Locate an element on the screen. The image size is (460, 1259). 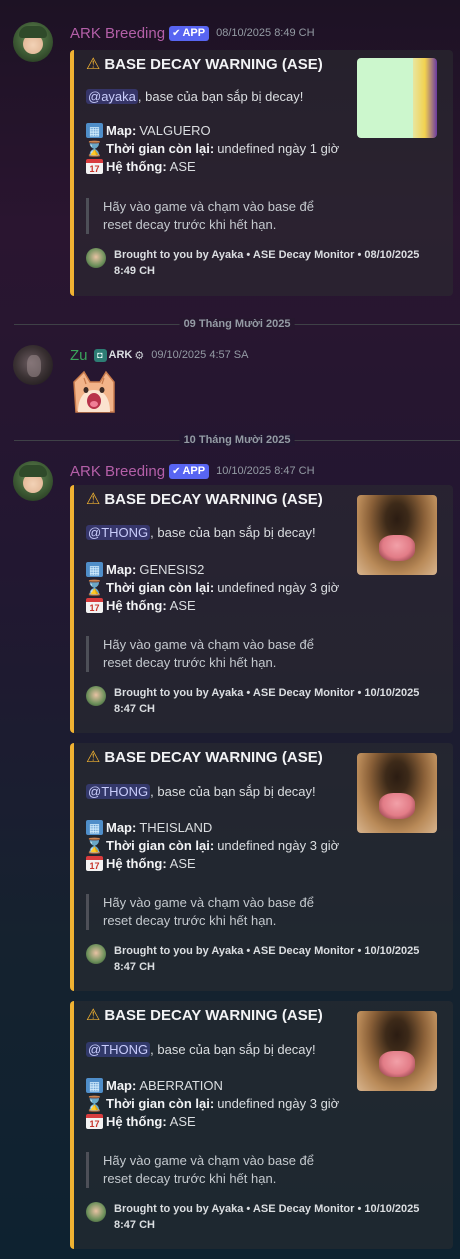
timestamp: 10/10/2025 8:47 CH is located at coordinates (265, 471).